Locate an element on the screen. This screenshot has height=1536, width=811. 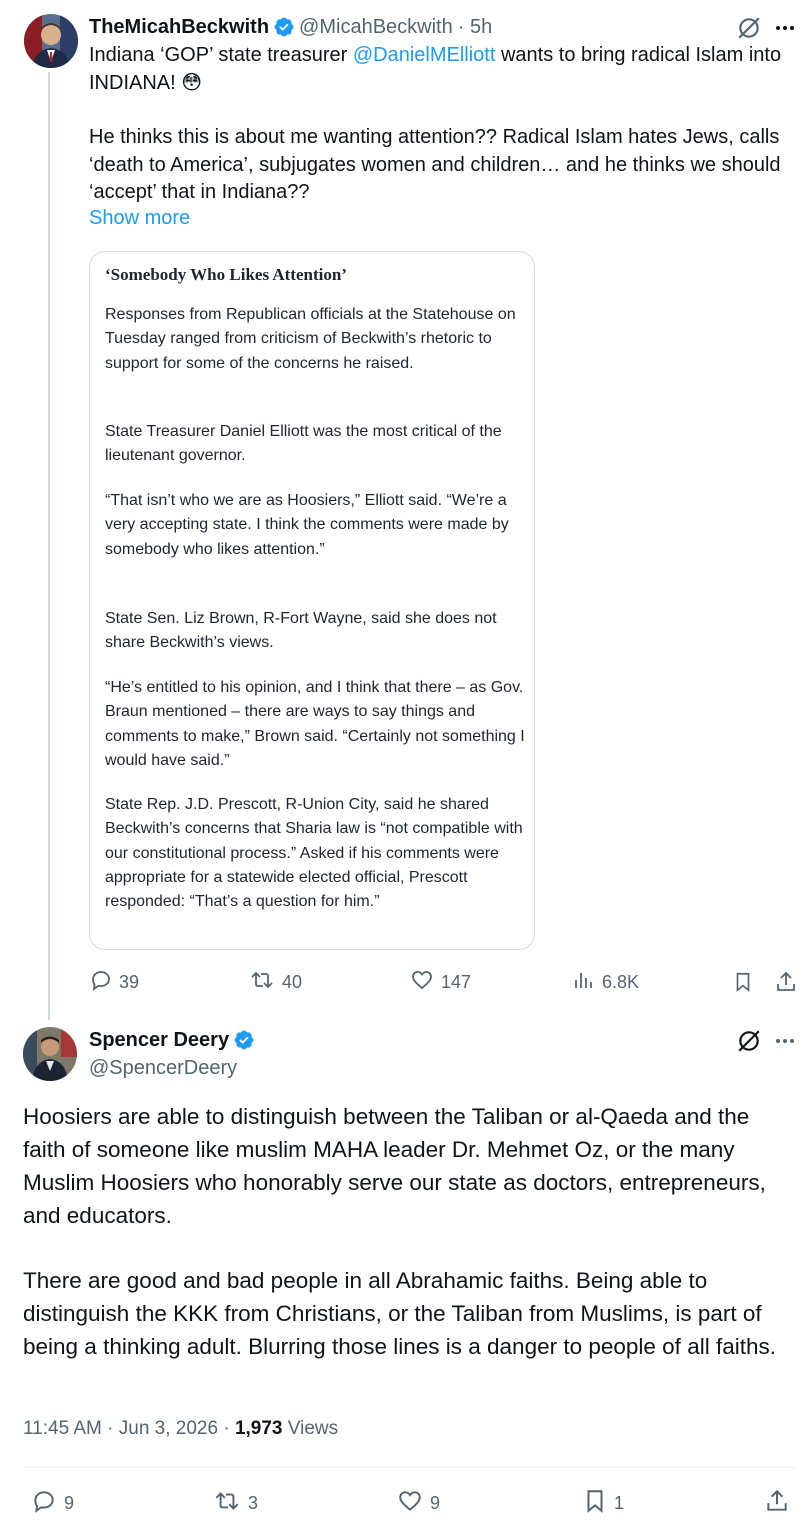
handle: @MicahBeckwith is located at coordinates (376, 27).